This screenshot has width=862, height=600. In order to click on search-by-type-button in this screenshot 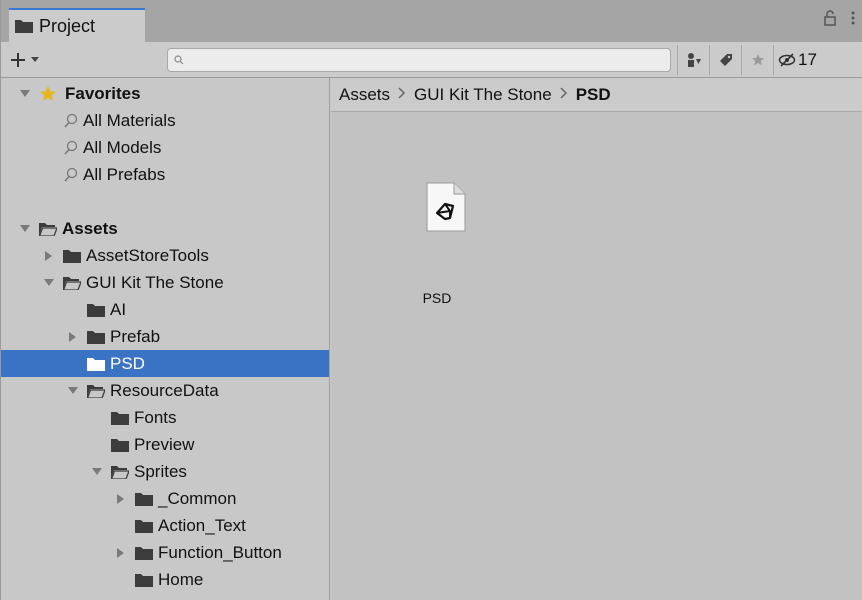, I will do `click(693, 60)`.